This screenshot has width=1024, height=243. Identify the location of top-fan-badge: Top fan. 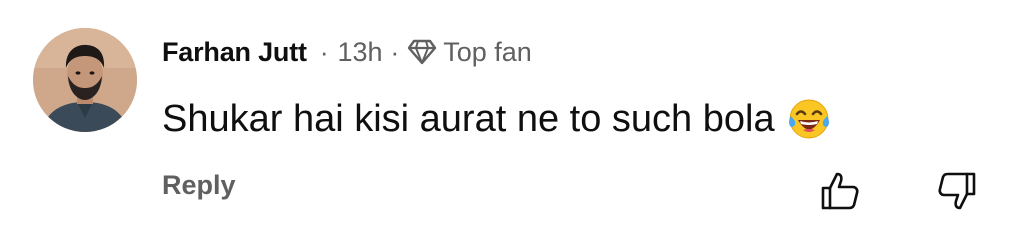
(469, 52).